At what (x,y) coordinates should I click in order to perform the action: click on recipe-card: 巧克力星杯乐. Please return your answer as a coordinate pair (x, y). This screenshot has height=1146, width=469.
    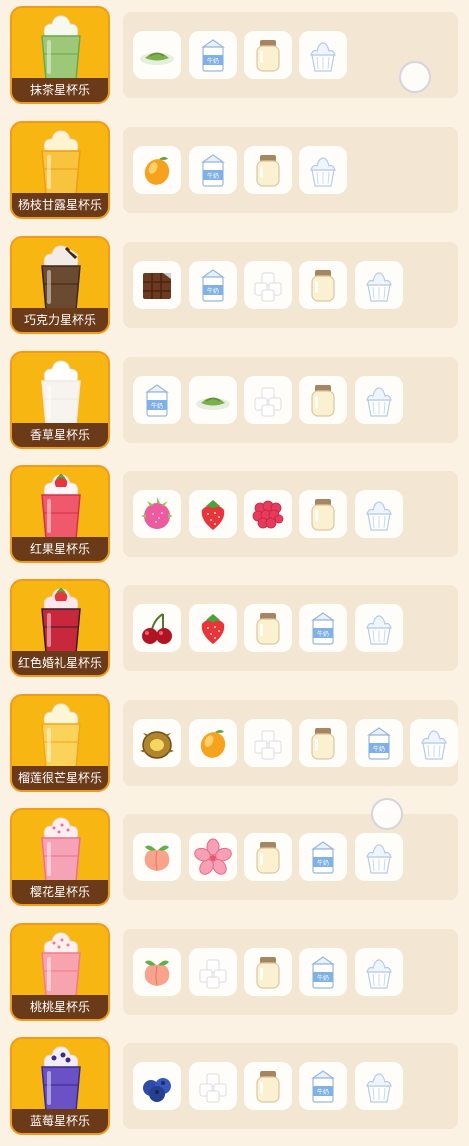
    Looking at the image, I should click on (60, 285).